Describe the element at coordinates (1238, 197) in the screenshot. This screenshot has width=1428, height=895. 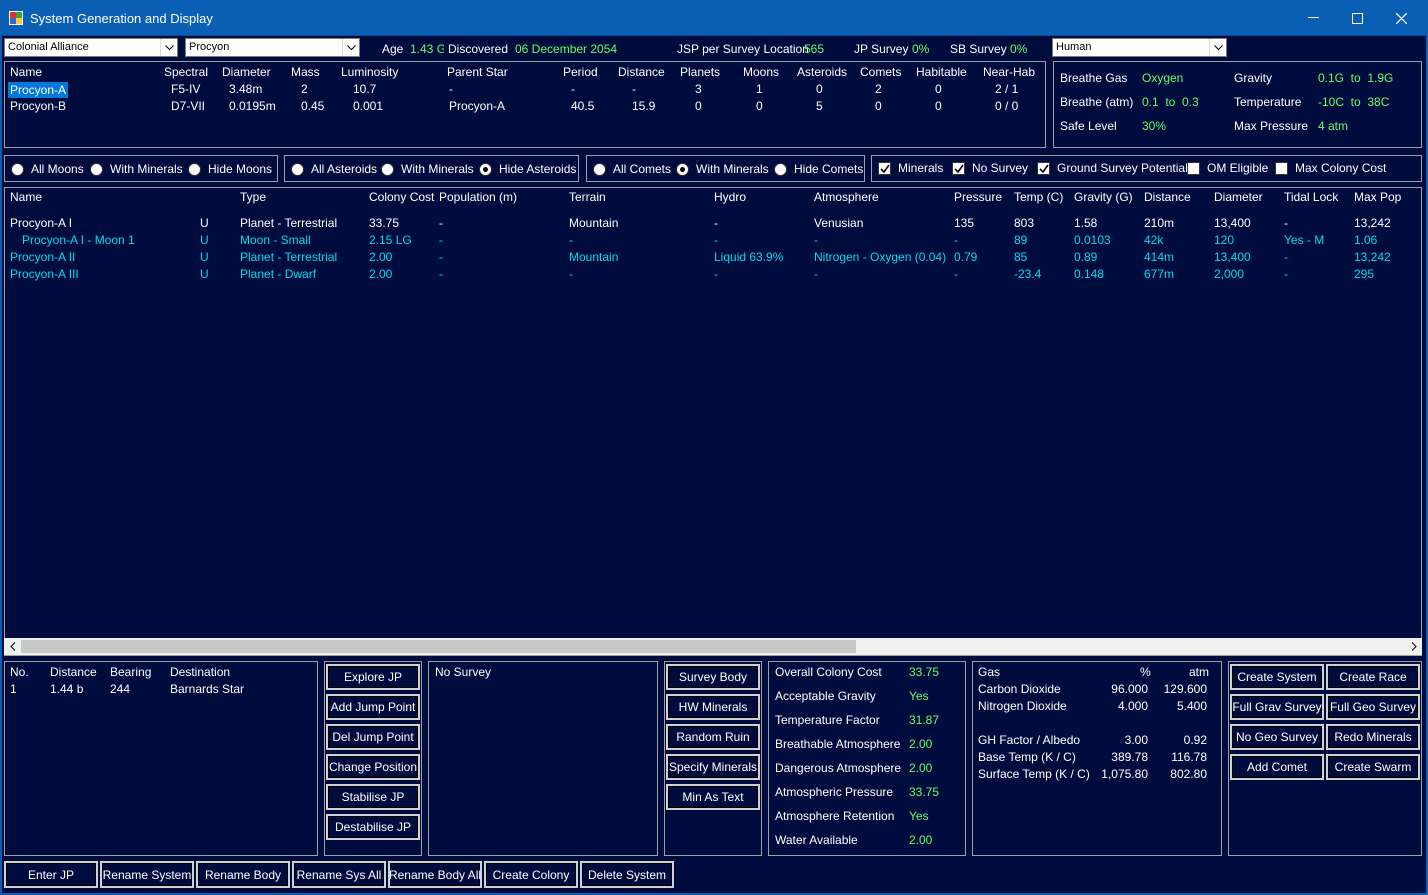
I see `body-column-header: Diameter` at that location.